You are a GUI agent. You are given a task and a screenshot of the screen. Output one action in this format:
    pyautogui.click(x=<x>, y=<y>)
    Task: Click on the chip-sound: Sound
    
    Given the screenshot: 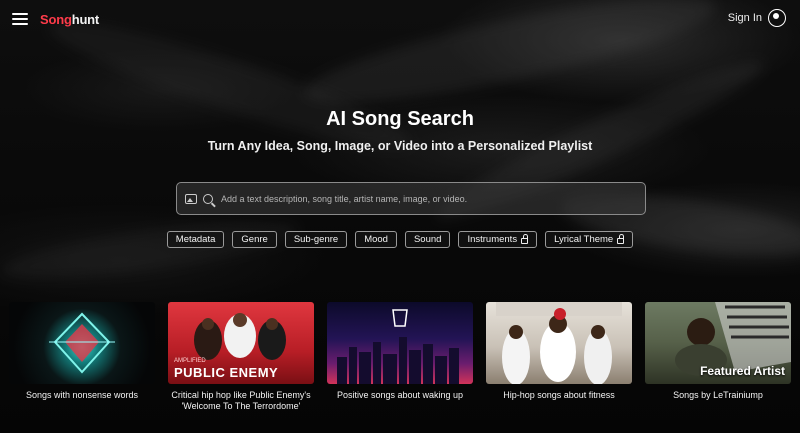 What is the action you would take?
    pyautogui.click(x=427, y=239)
    